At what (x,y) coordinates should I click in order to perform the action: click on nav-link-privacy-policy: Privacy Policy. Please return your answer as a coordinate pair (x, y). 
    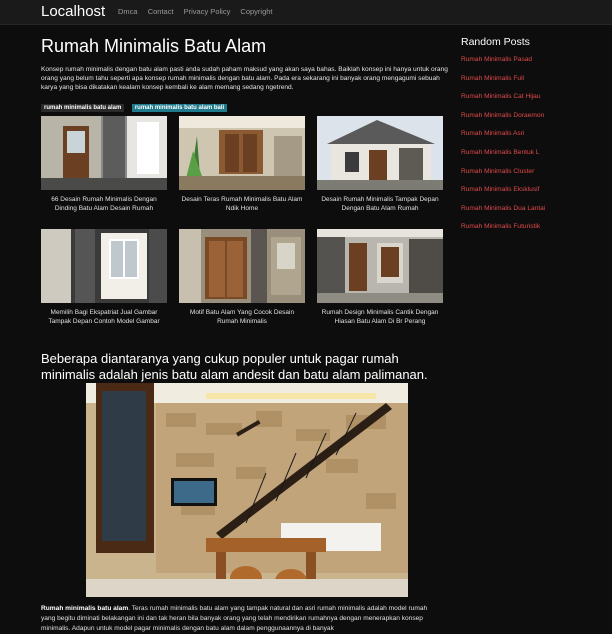
    Looking at the image, I should click on (207, 11).